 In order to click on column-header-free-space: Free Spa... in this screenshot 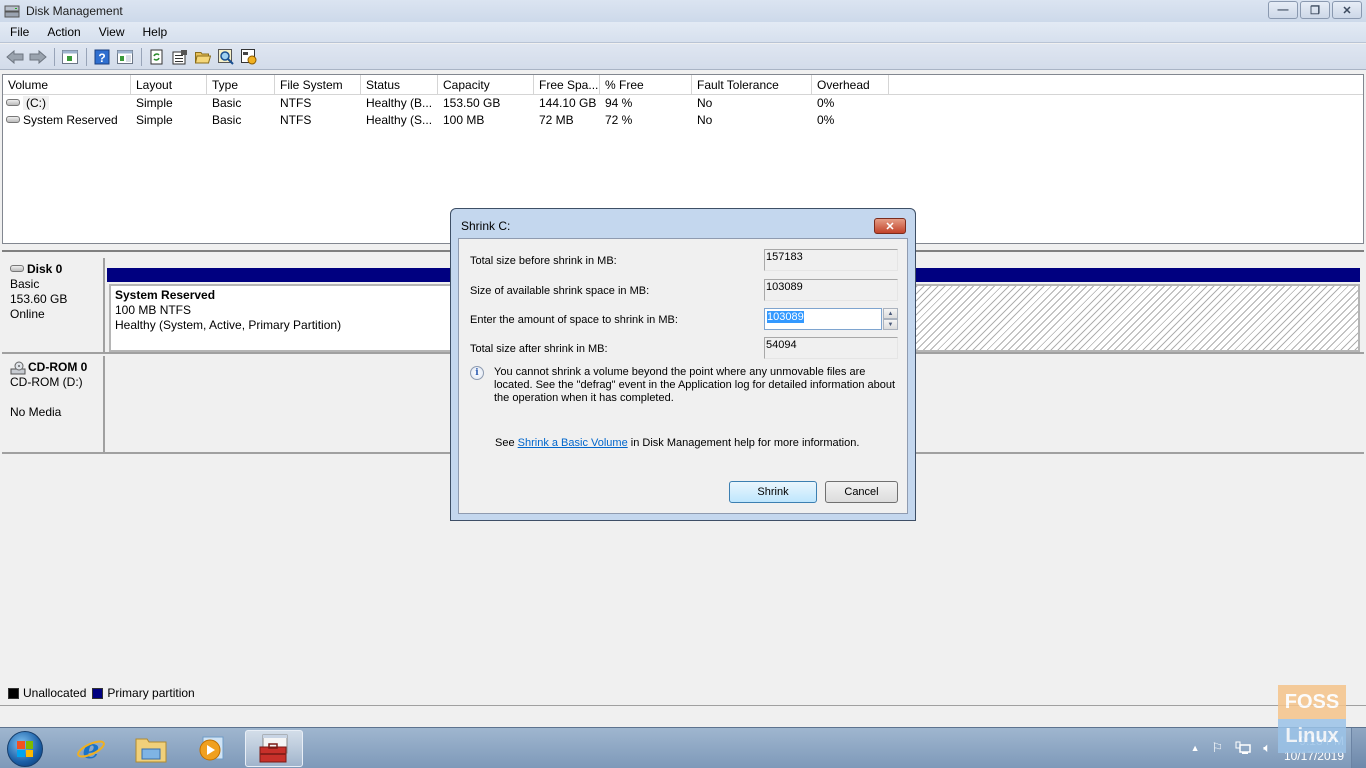, I will do `click(567, 84)`.